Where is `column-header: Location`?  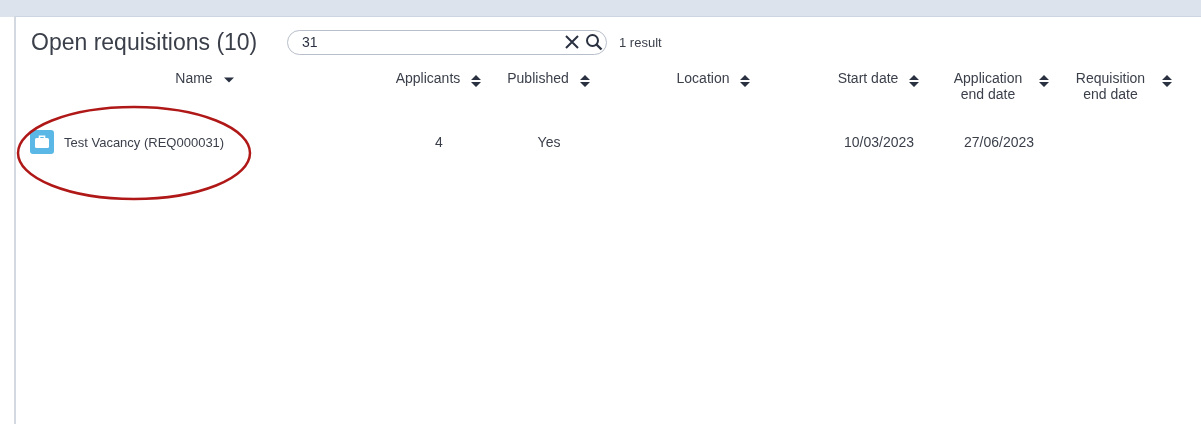
column-header: Location is located at coordinates (714, 96).